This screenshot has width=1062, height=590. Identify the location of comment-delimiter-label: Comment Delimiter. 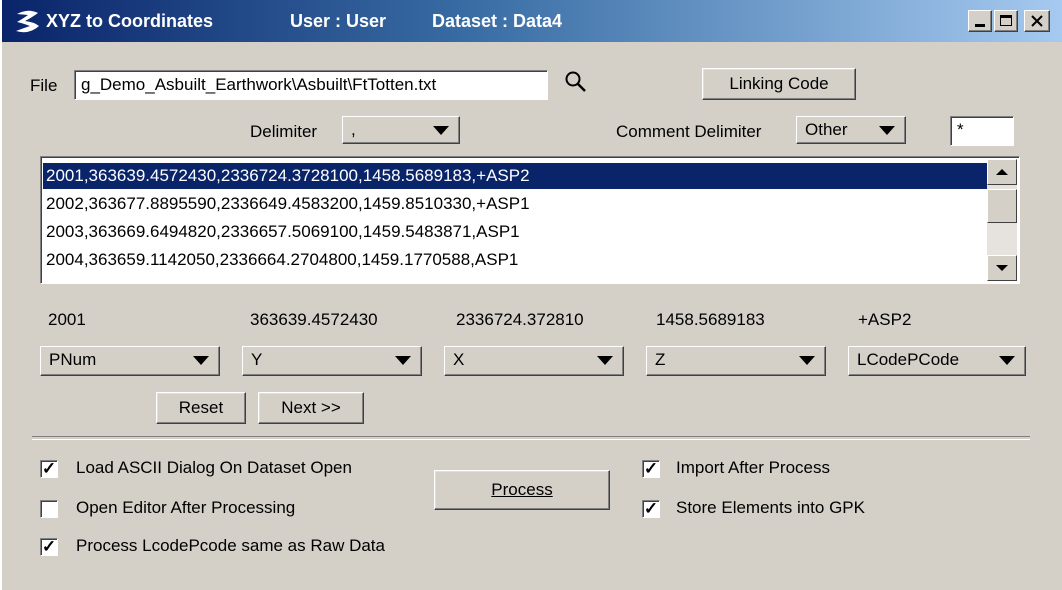
(689, 131).